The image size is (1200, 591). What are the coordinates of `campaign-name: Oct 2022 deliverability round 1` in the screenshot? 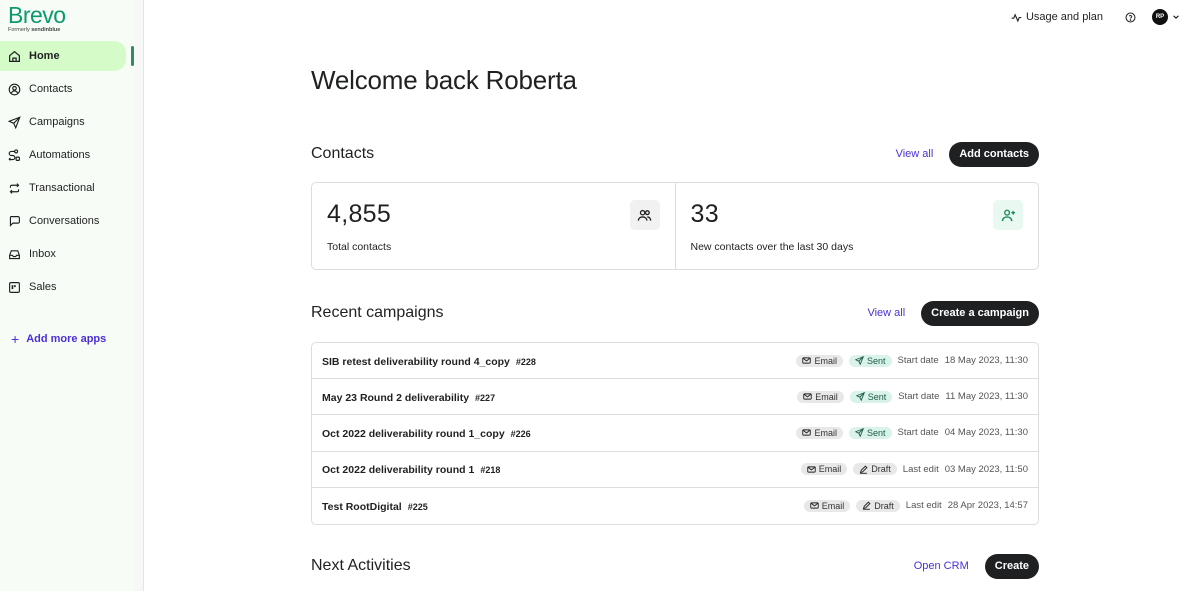 It's located at (398, 470).